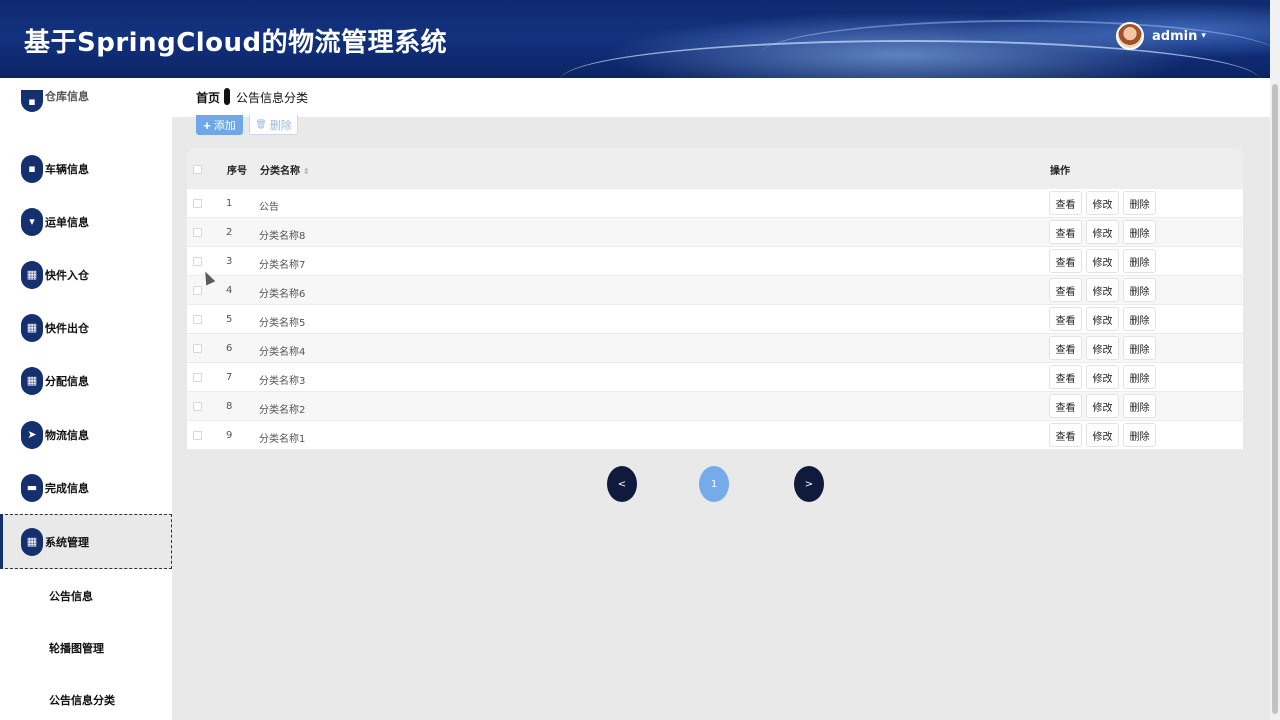  Describe the element at coordinates (197, 169) in the screenshot. I see `select-all-checkbox` at that location.